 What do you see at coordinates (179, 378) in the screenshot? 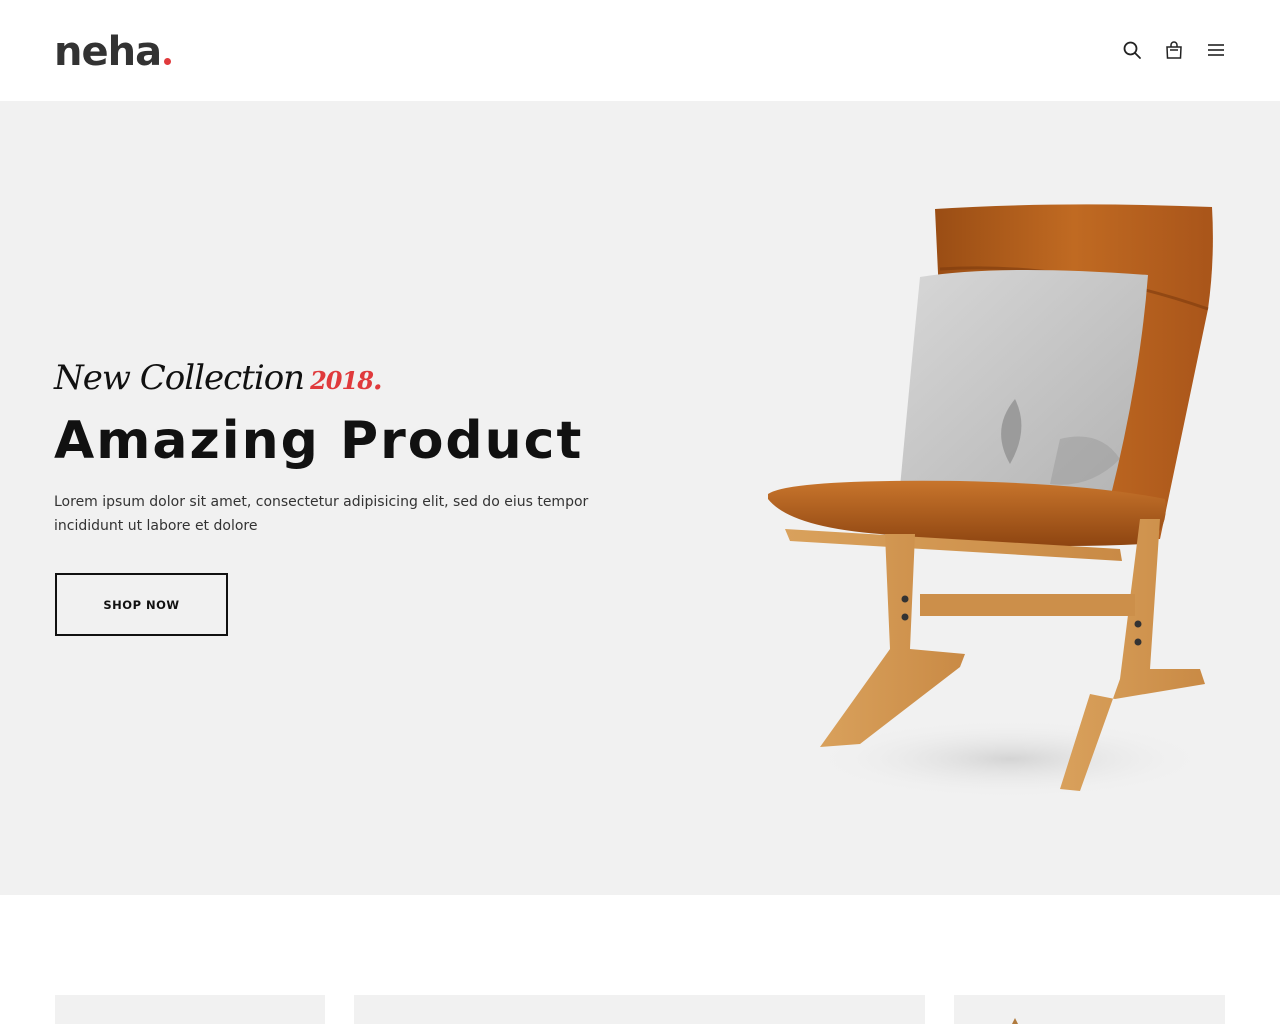
I see `hero-subtitle-text: New Collection` at bounding box center [179, 378].